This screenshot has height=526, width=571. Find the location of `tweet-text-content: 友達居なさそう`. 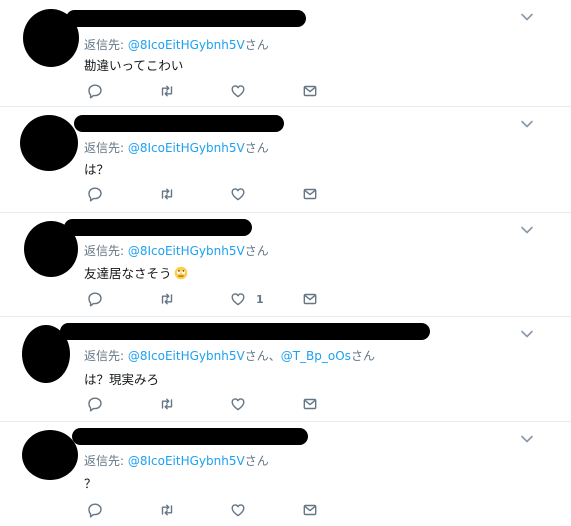

tweet-text-content: 友達居なさそう is located at coordinates (128, 273).